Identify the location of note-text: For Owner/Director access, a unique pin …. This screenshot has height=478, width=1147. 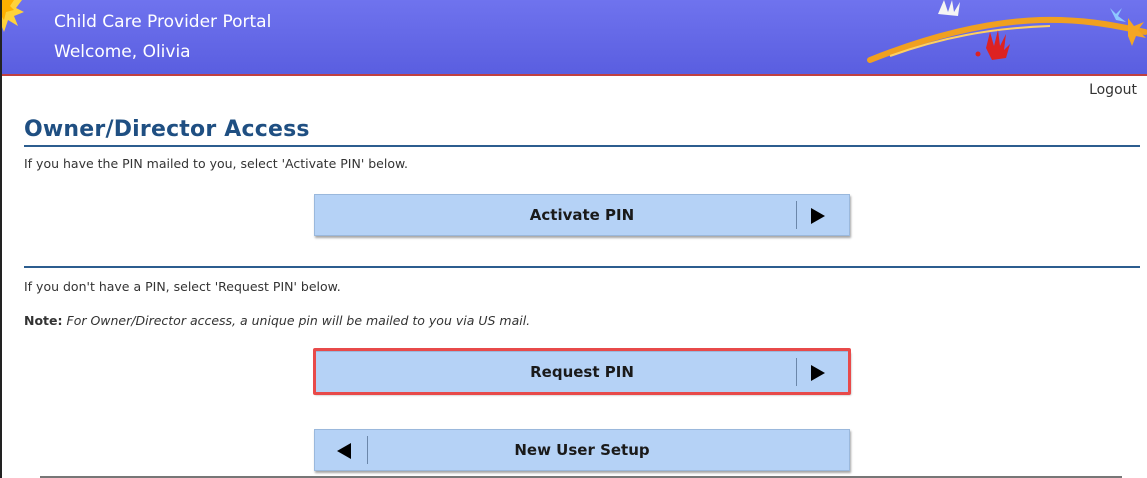
(298, 320).